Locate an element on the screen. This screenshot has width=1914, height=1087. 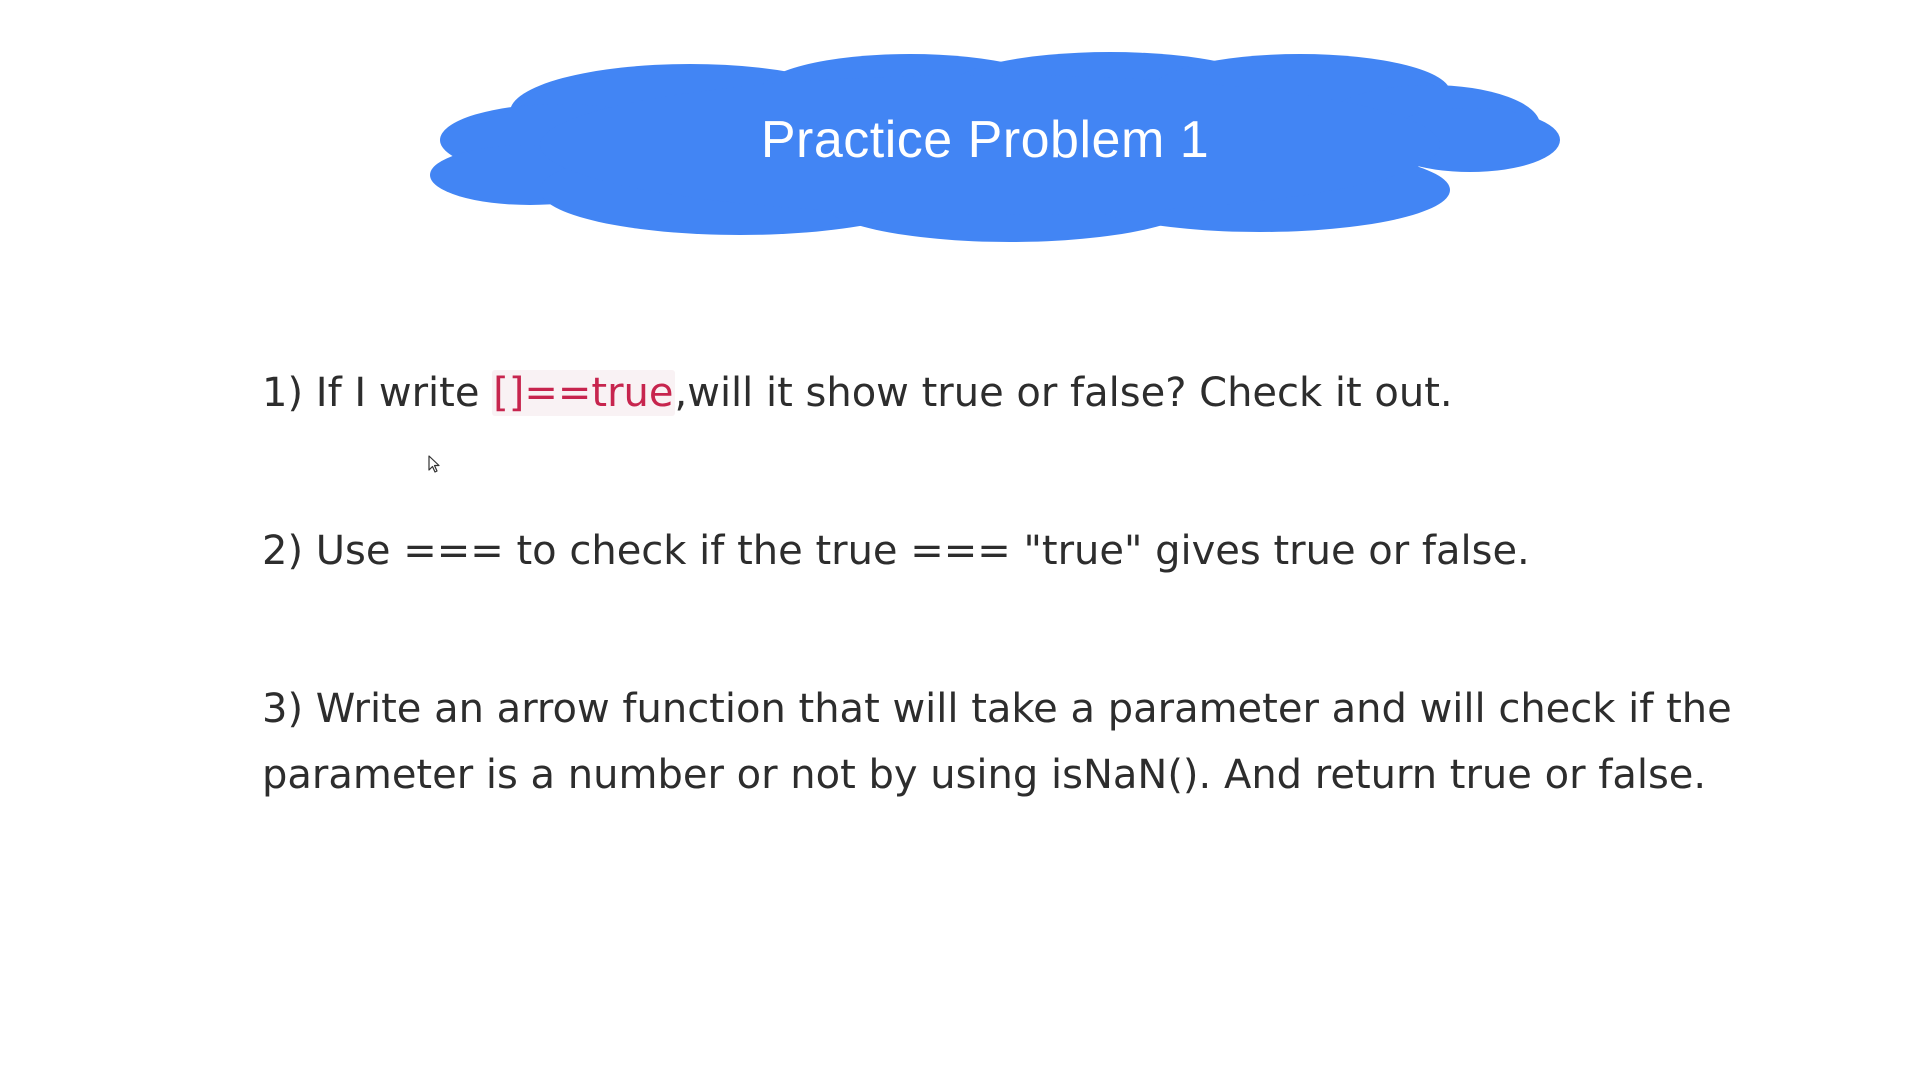
title-cloud: Practice Problem 1 is located at coordinates (985, 140).